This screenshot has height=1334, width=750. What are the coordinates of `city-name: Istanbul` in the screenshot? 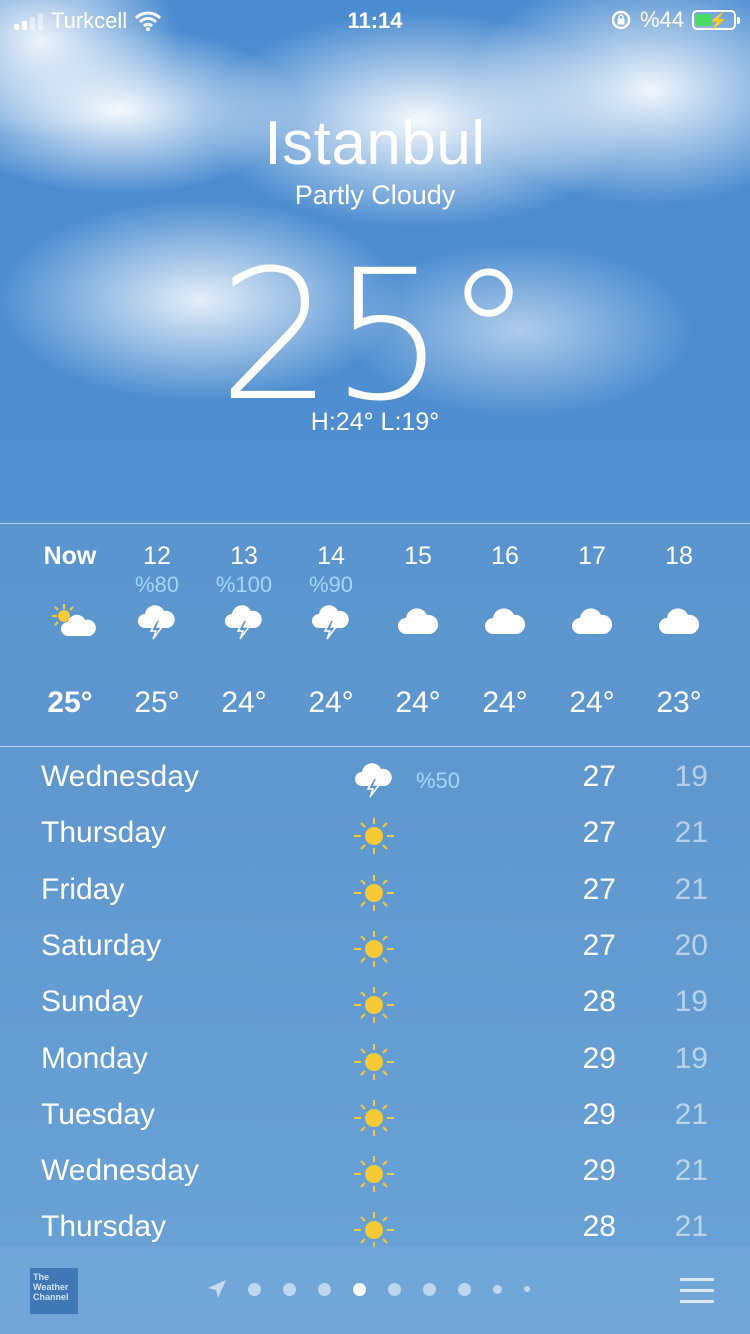 It's located at (375, 143).